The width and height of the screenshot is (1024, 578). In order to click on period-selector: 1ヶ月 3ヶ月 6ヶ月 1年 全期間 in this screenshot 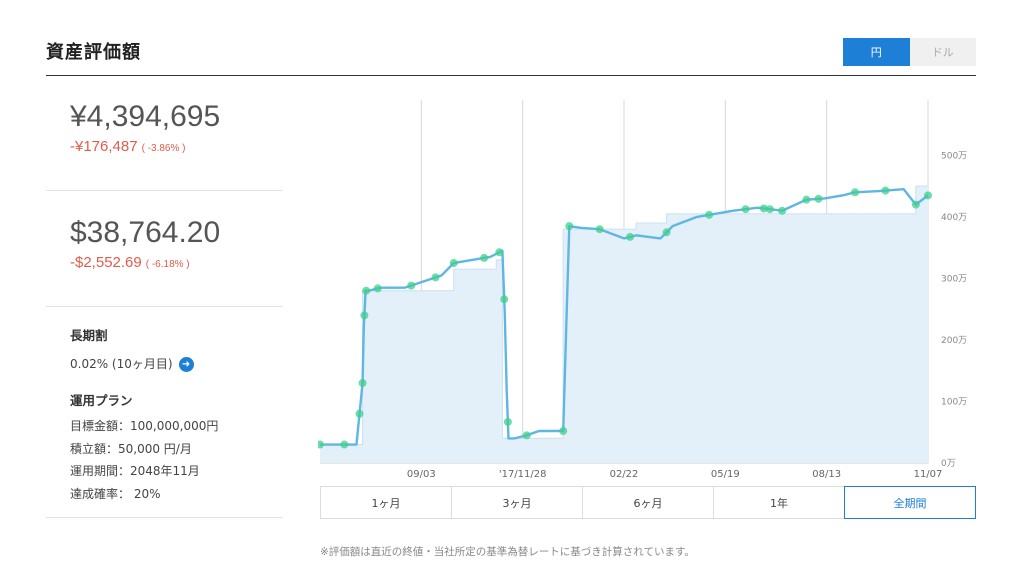, I will do `click(648, 502)`.